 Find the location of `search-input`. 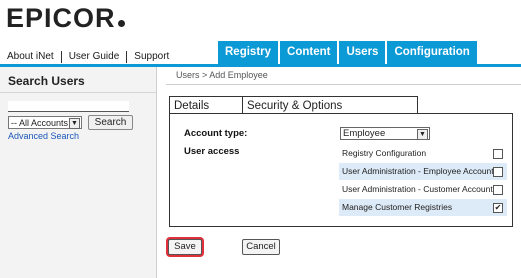

search-input is located at coordinates (68, 106).